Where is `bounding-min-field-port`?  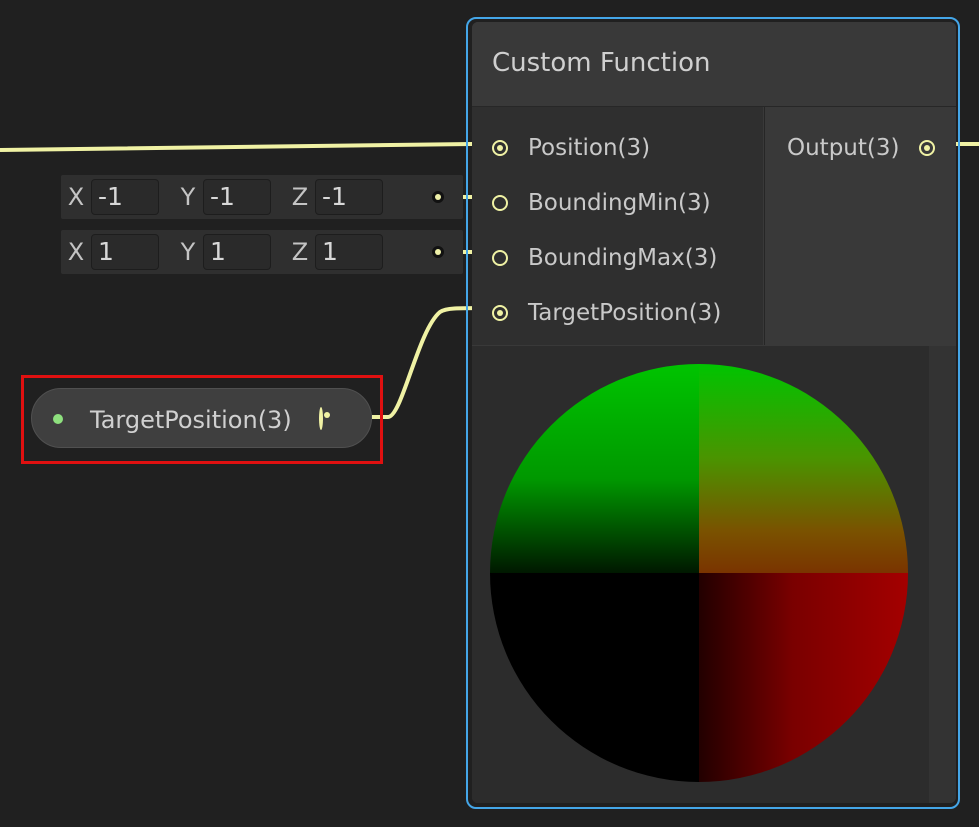
bounding-min-field-port is located at coordinates (438, 197).